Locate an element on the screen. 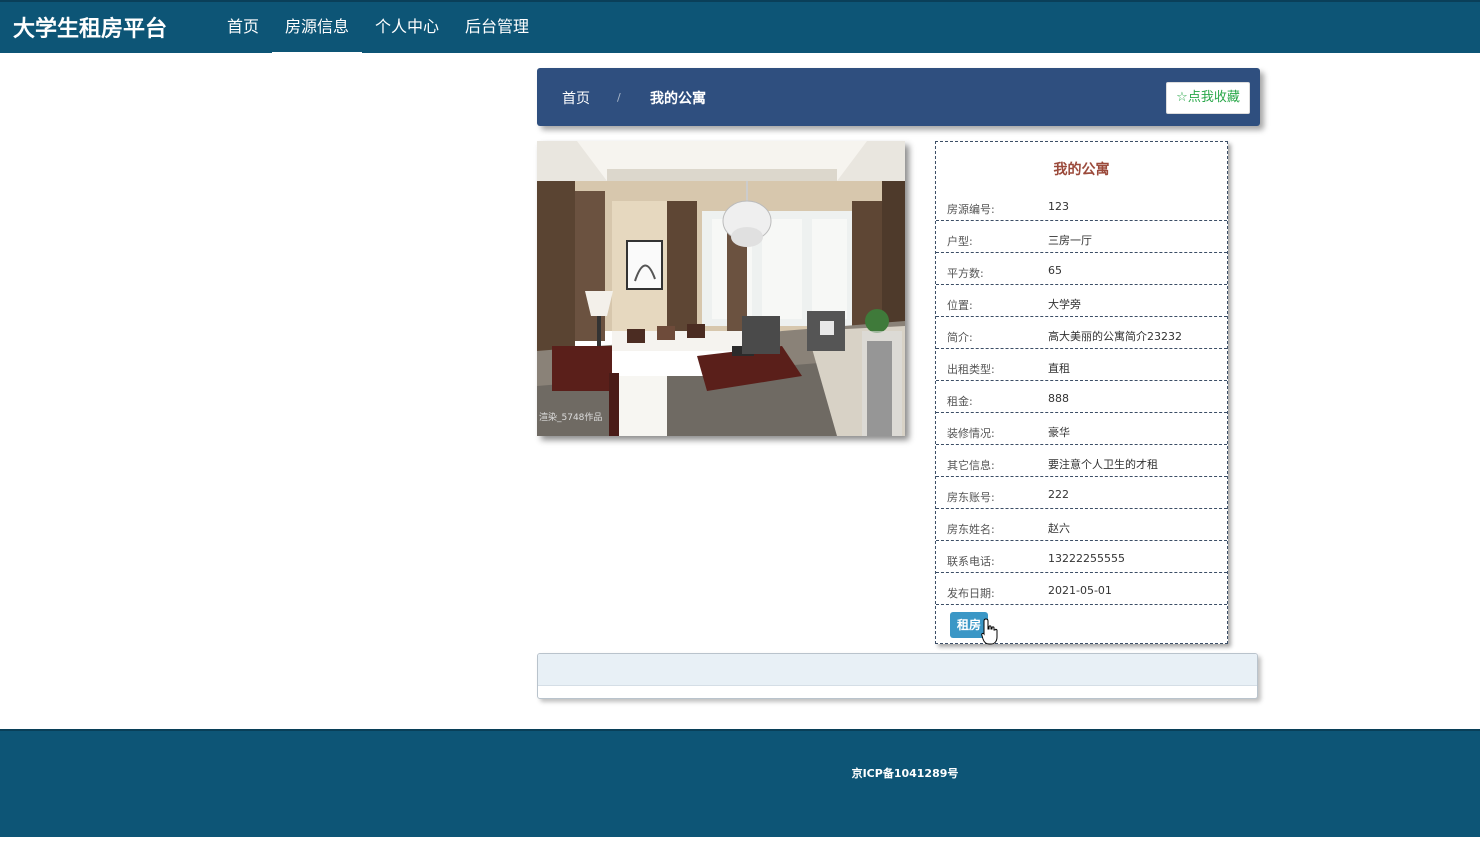 The image size is (1480, 867). nav-item-listings: 房源信息 is located at coordinates (317, 28).